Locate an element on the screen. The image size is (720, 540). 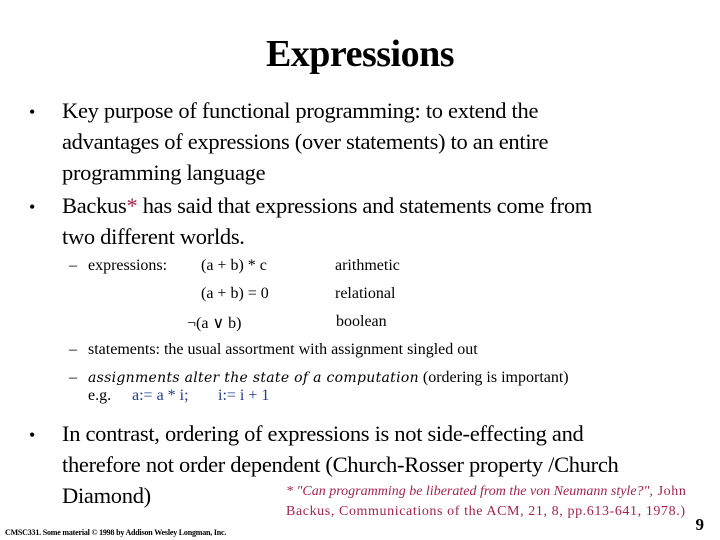
bullet-1-line-3: programming language is located at coordinates (164, 172).